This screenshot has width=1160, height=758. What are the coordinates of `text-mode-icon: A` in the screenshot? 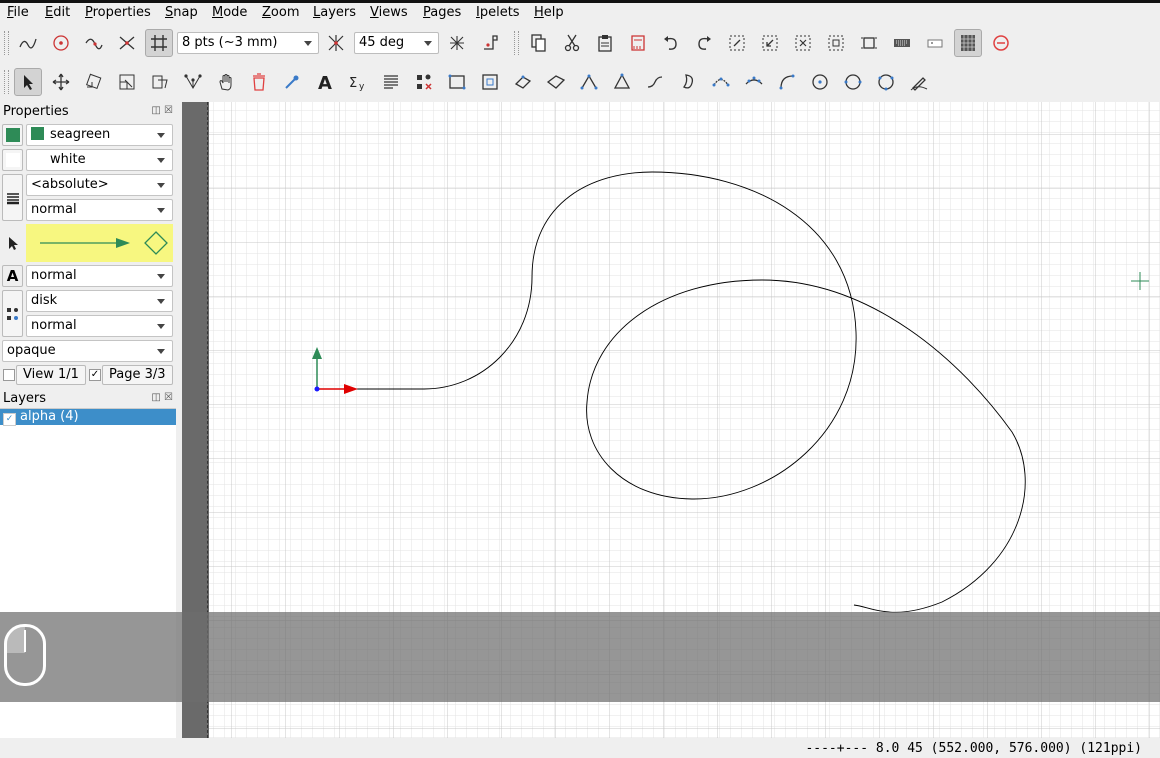 It's located at (325, 82).